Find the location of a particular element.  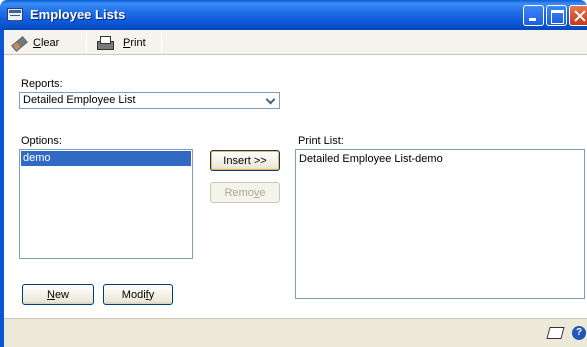

window-title: Employee Lists is located at coordinates (78, 14).